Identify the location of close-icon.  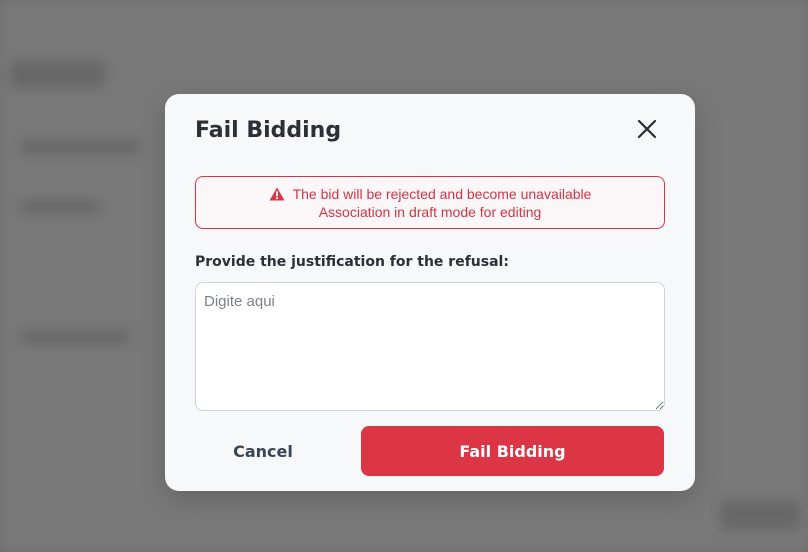
(647, 129).